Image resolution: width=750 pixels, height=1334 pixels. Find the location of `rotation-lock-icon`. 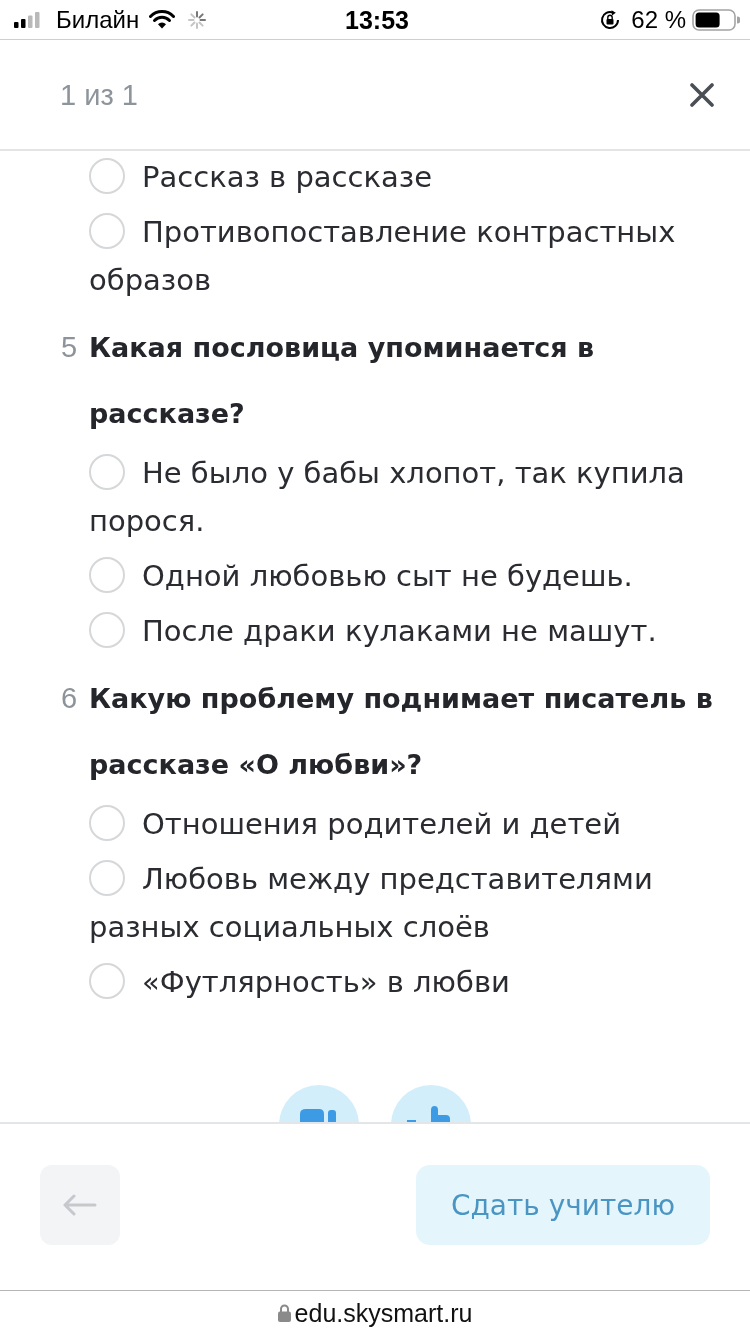

rotation-lock-icon is located at coordinates (610, 19).